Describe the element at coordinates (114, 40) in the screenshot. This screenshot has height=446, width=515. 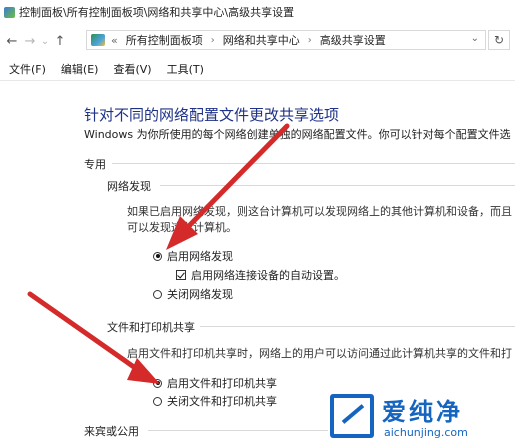
I see `breadcrumb-overflow: «` at that location.